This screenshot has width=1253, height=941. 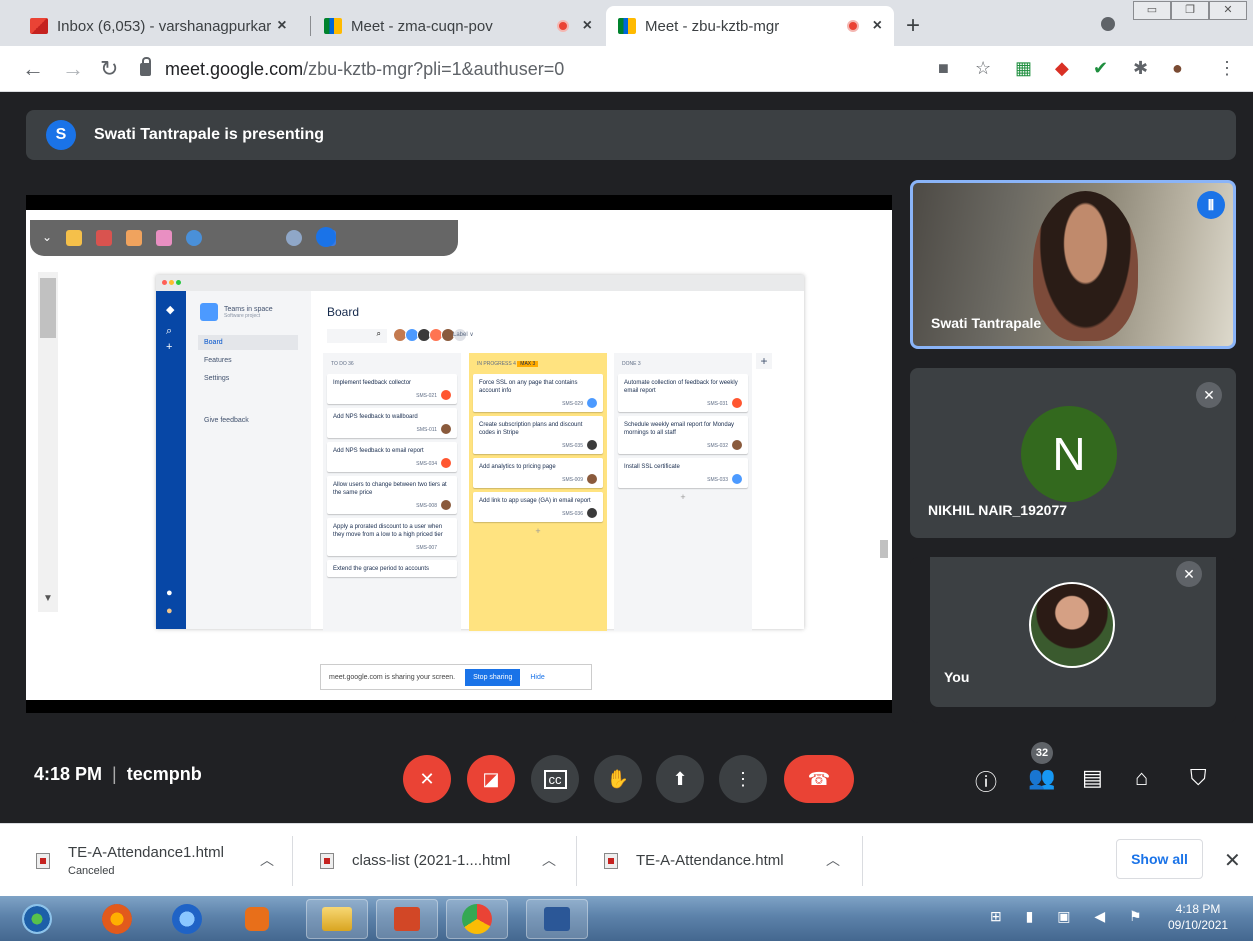 I want to click on taskbar-explorer, so click(x=337, y=919).